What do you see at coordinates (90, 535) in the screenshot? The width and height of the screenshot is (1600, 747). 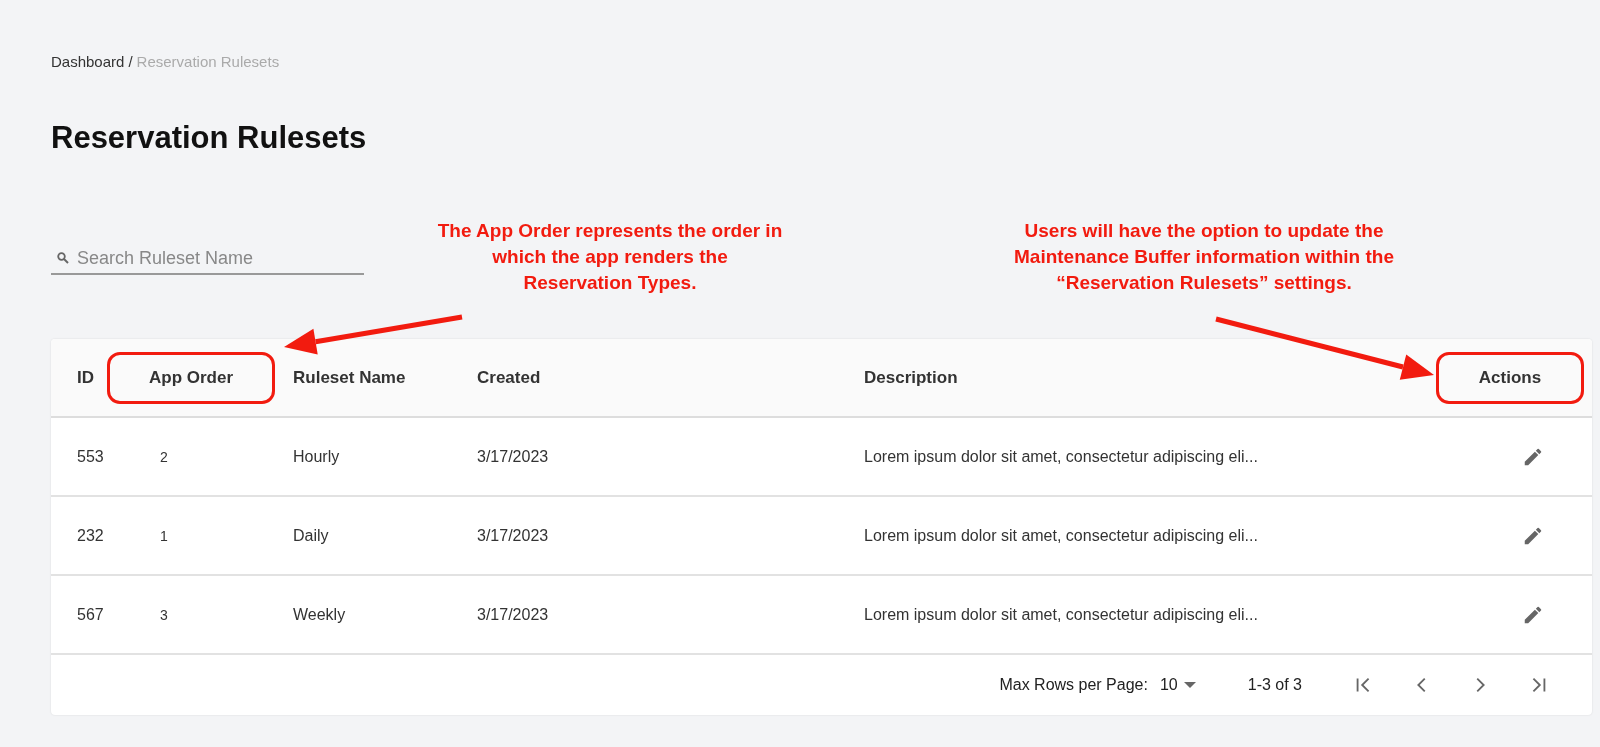 I see `table-cell-text: 232` at bounding box center [90, 535].